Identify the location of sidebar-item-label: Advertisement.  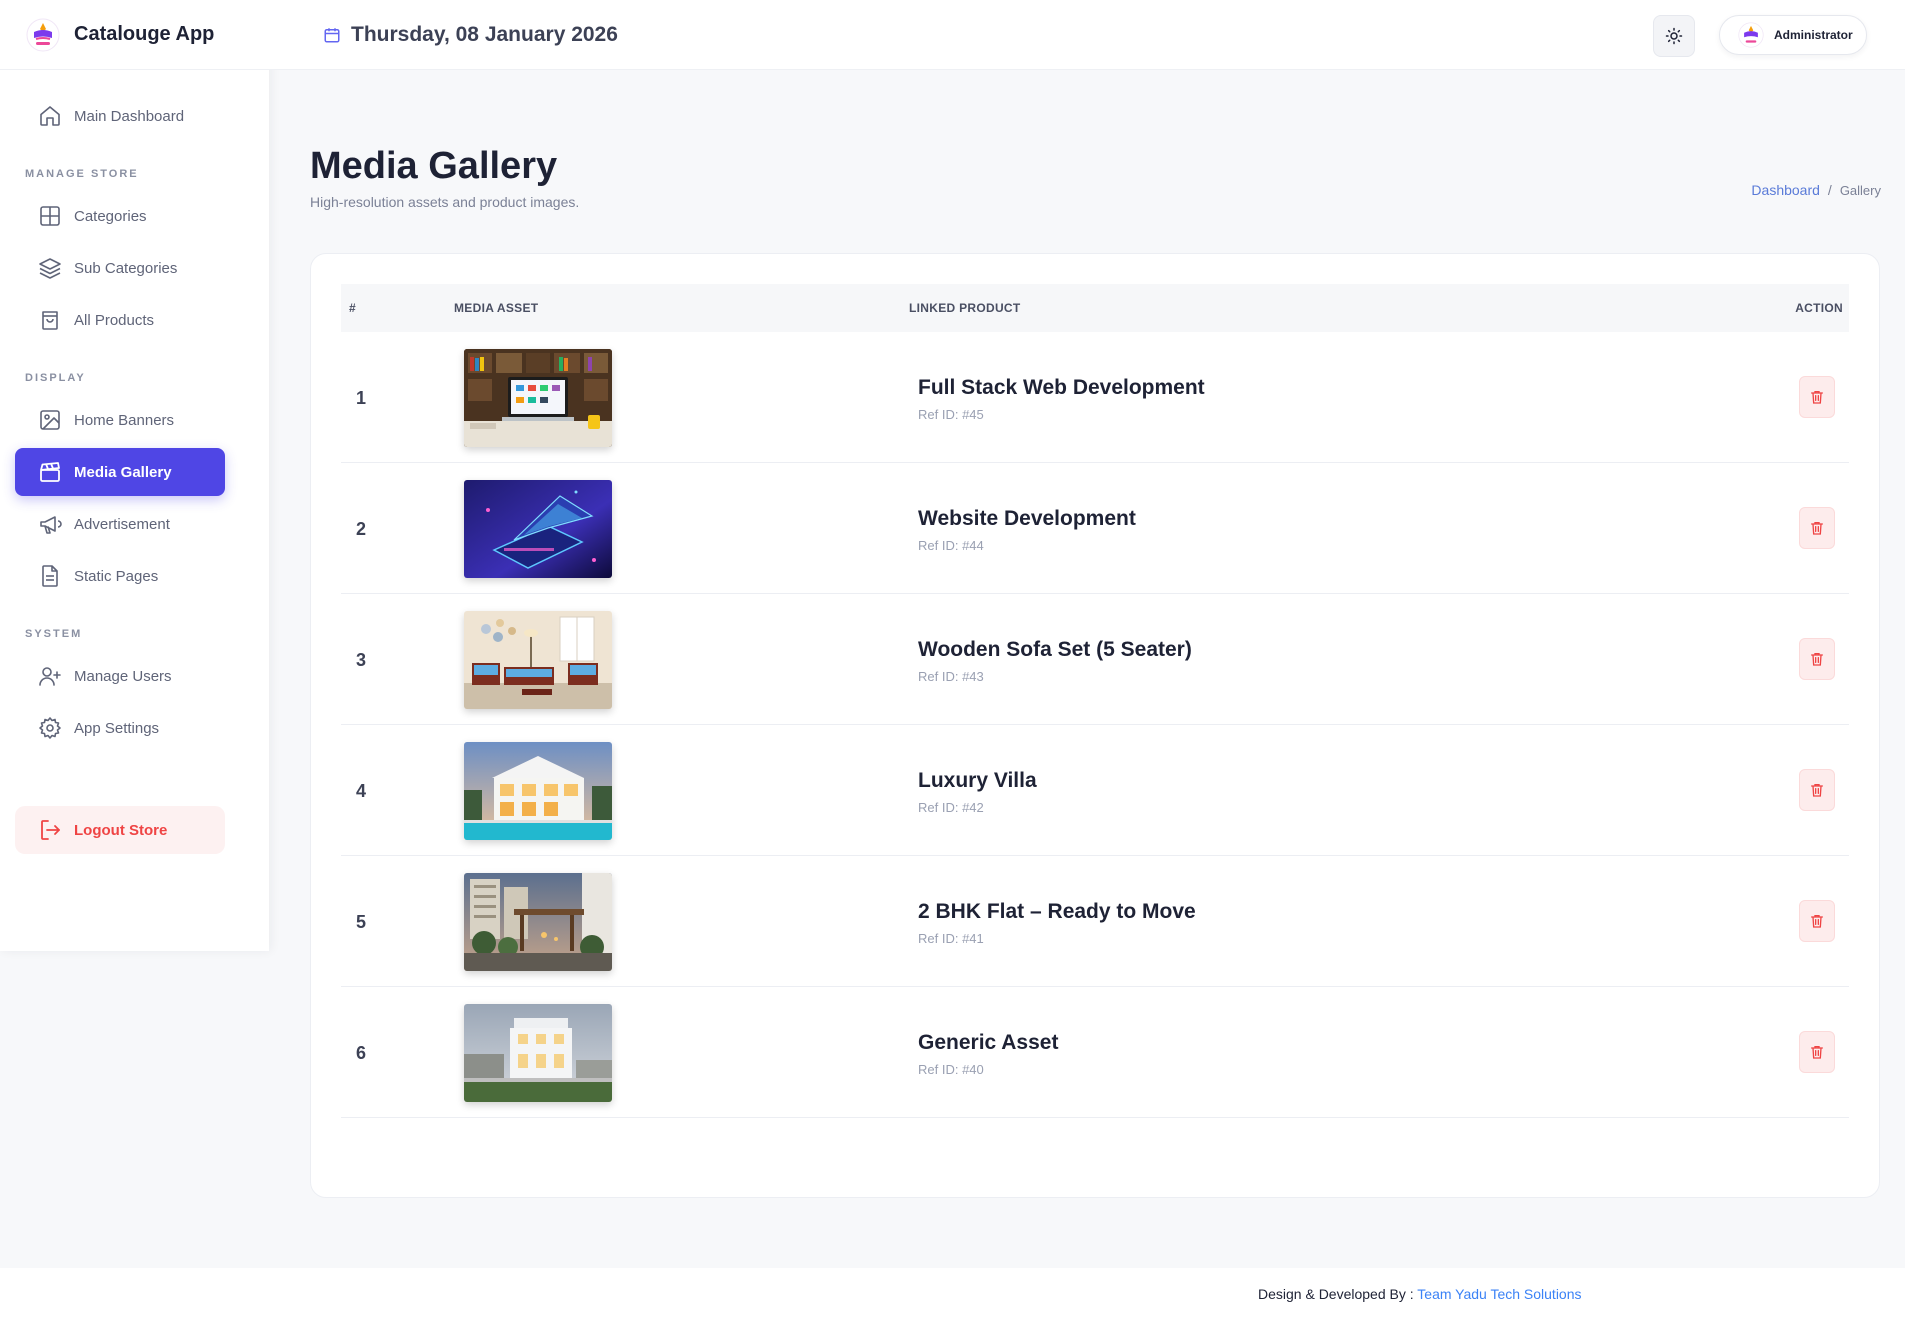
(122, 524).